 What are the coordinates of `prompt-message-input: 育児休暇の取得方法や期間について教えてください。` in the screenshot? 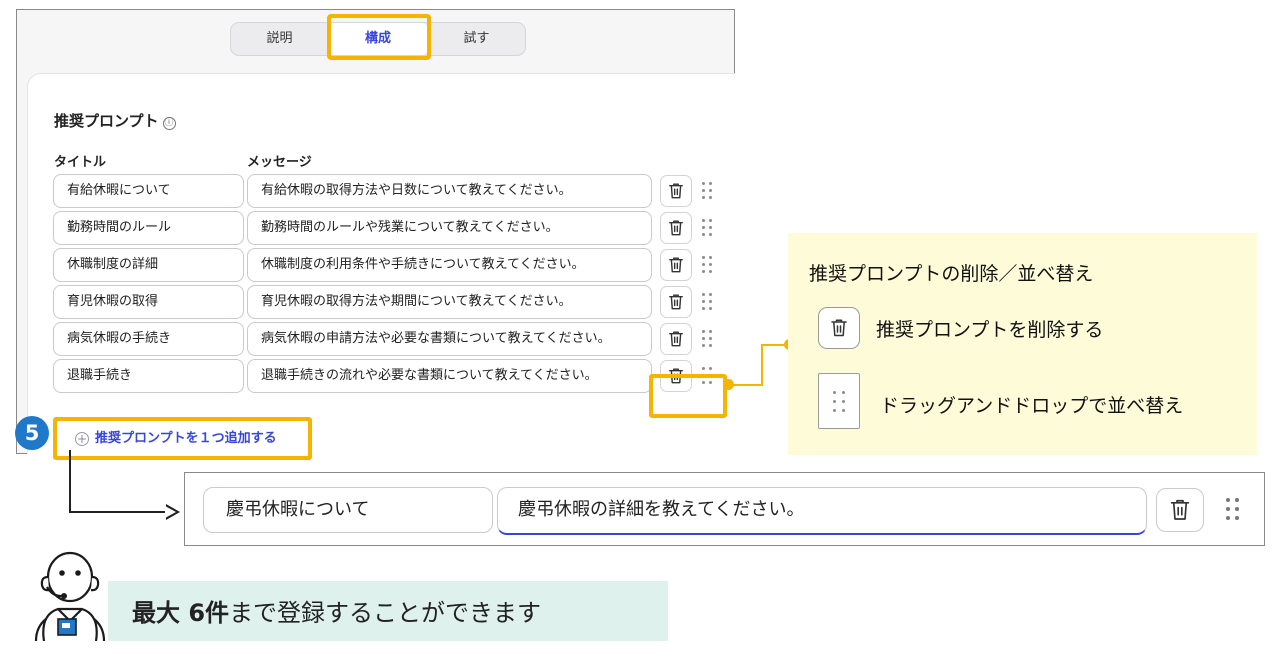 It's located at (449, 302).